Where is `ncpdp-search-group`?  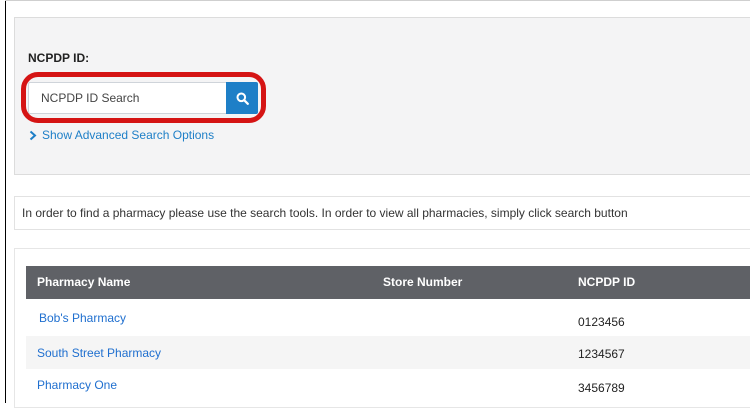 ncpdp-search-group is located at coordinates (143, 98).